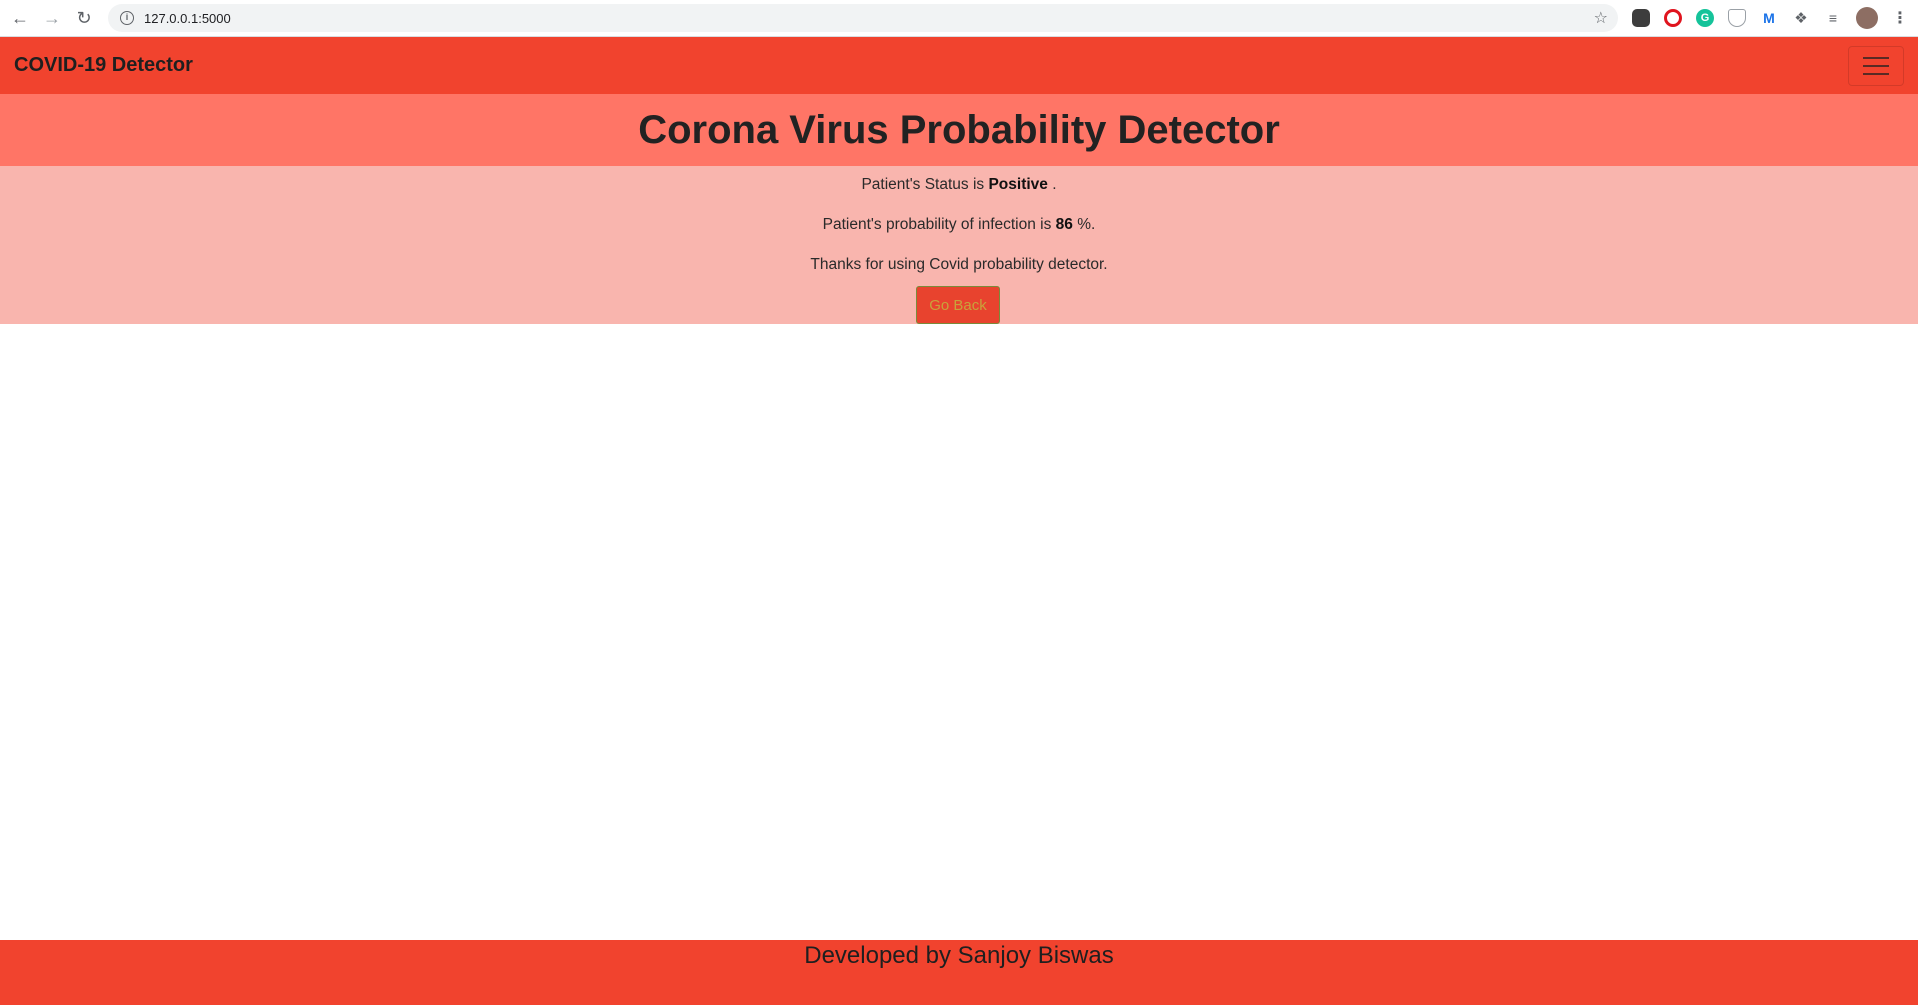 The height and width of the screenshot is (1005, 1918). What do you see at coordinates (1900, 18) in the screenshot?
I see `browser-menu-icon: ⋮` at bounding box center [1900, 18].